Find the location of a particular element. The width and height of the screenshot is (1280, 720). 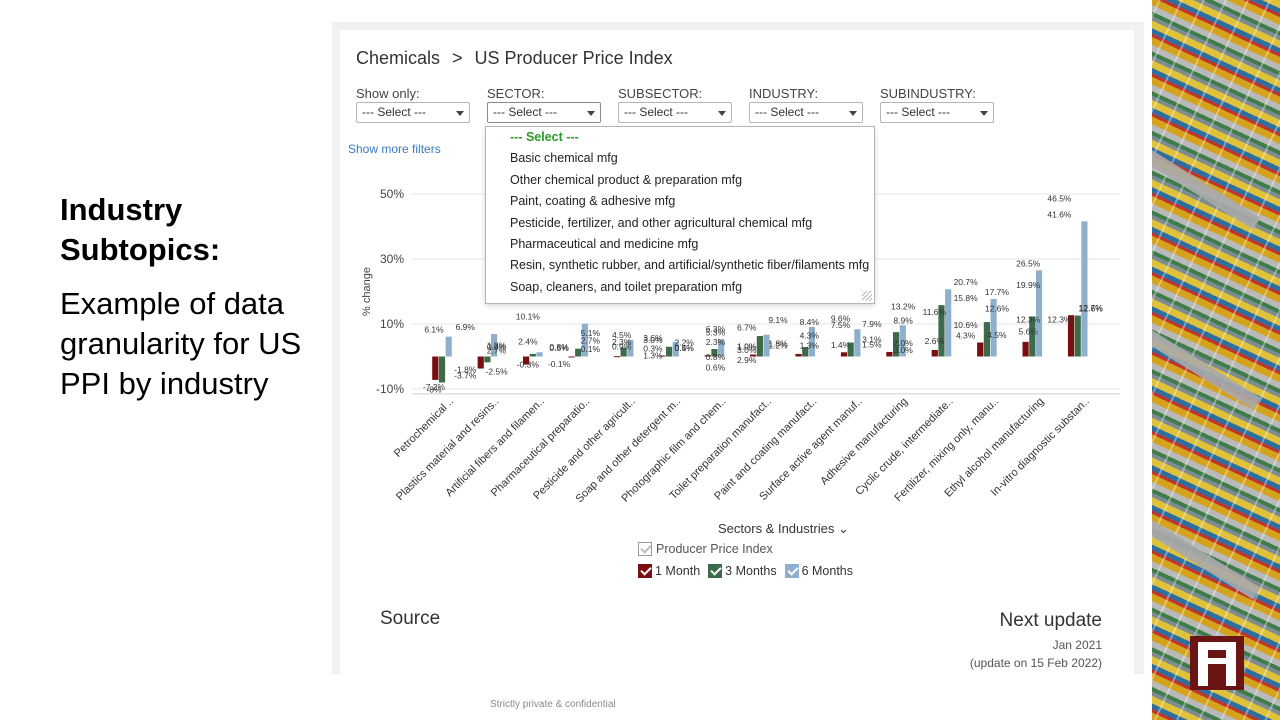

data-label: 12.6% is located at coordinates (1091, 309).